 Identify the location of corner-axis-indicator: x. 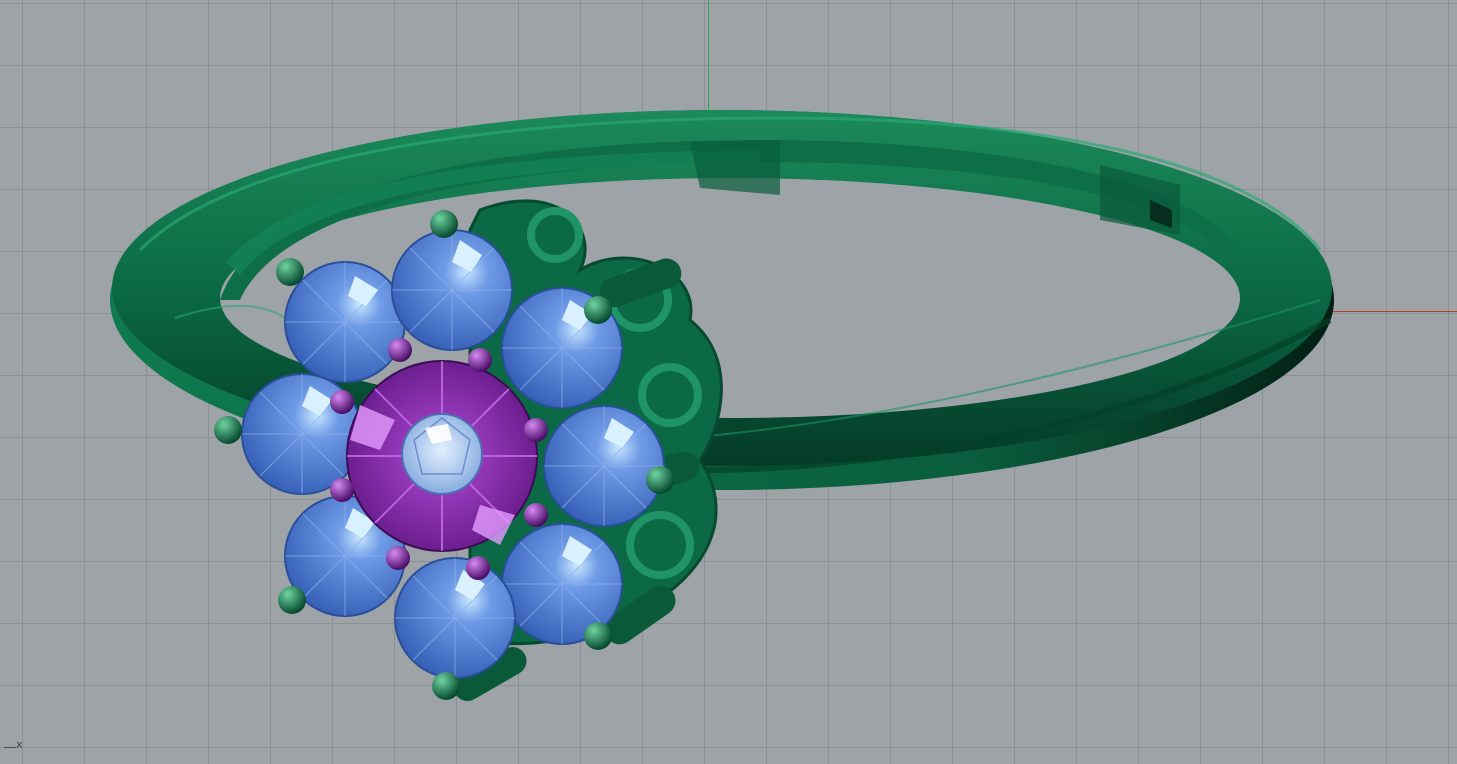
(16, 748).